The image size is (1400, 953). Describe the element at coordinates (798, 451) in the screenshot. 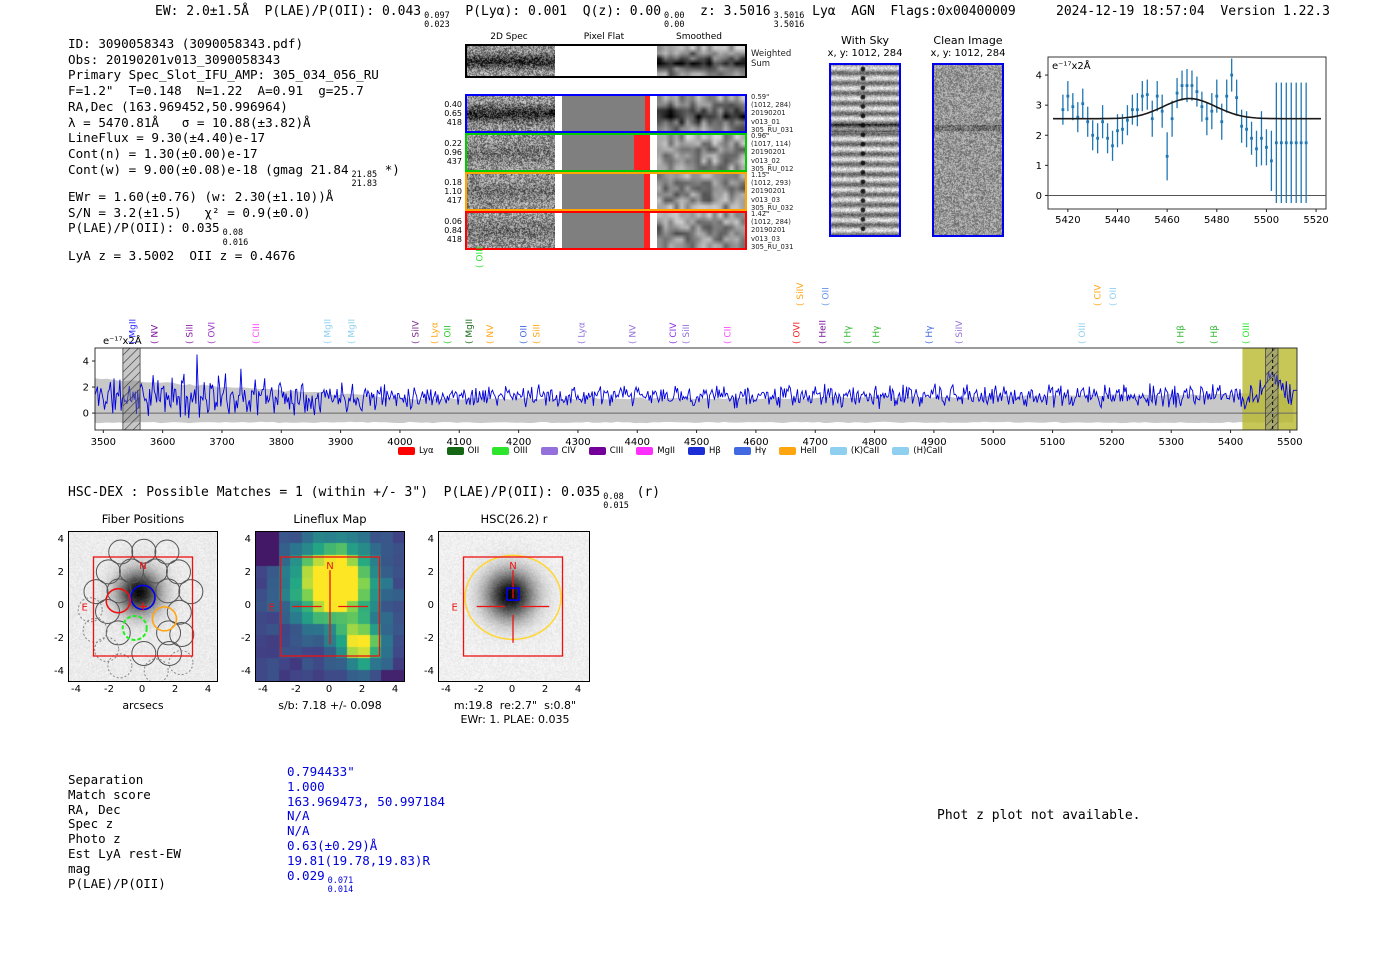

I see `legend-item: HeII` at that location.